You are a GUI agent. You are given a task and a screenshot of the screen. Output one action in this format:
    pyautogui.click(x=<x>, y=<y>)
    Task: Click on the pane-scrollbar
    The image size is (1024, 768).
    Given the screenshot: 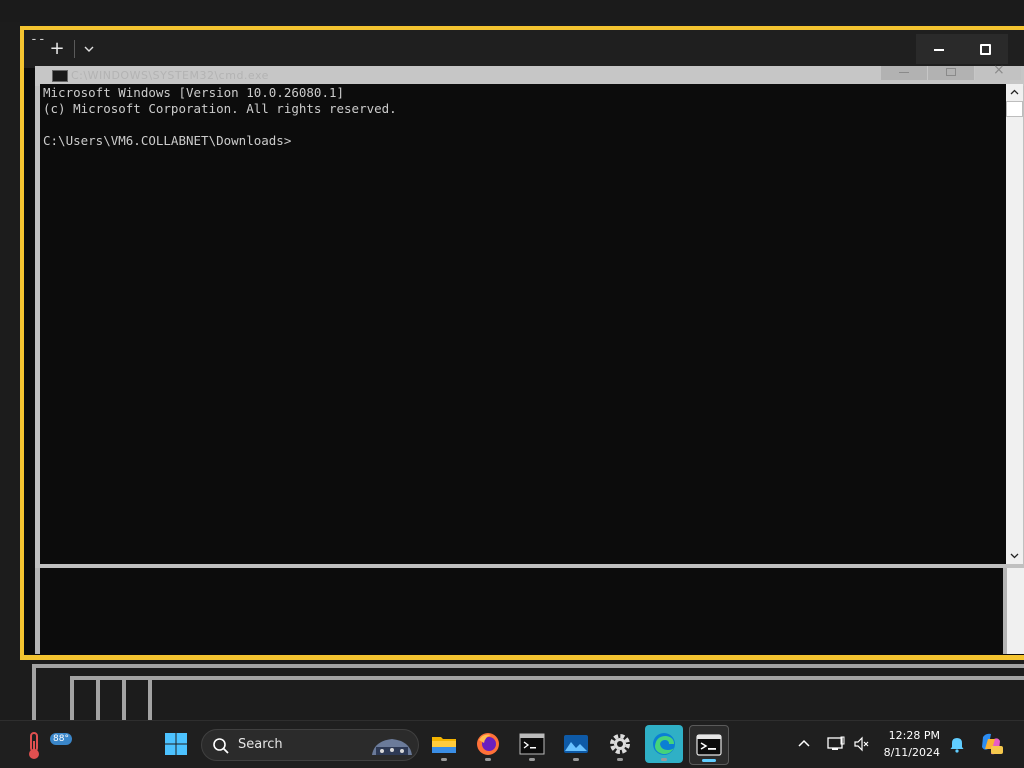 What is the action you would take?
    pyautogui.click(x=1015, y=611)
    